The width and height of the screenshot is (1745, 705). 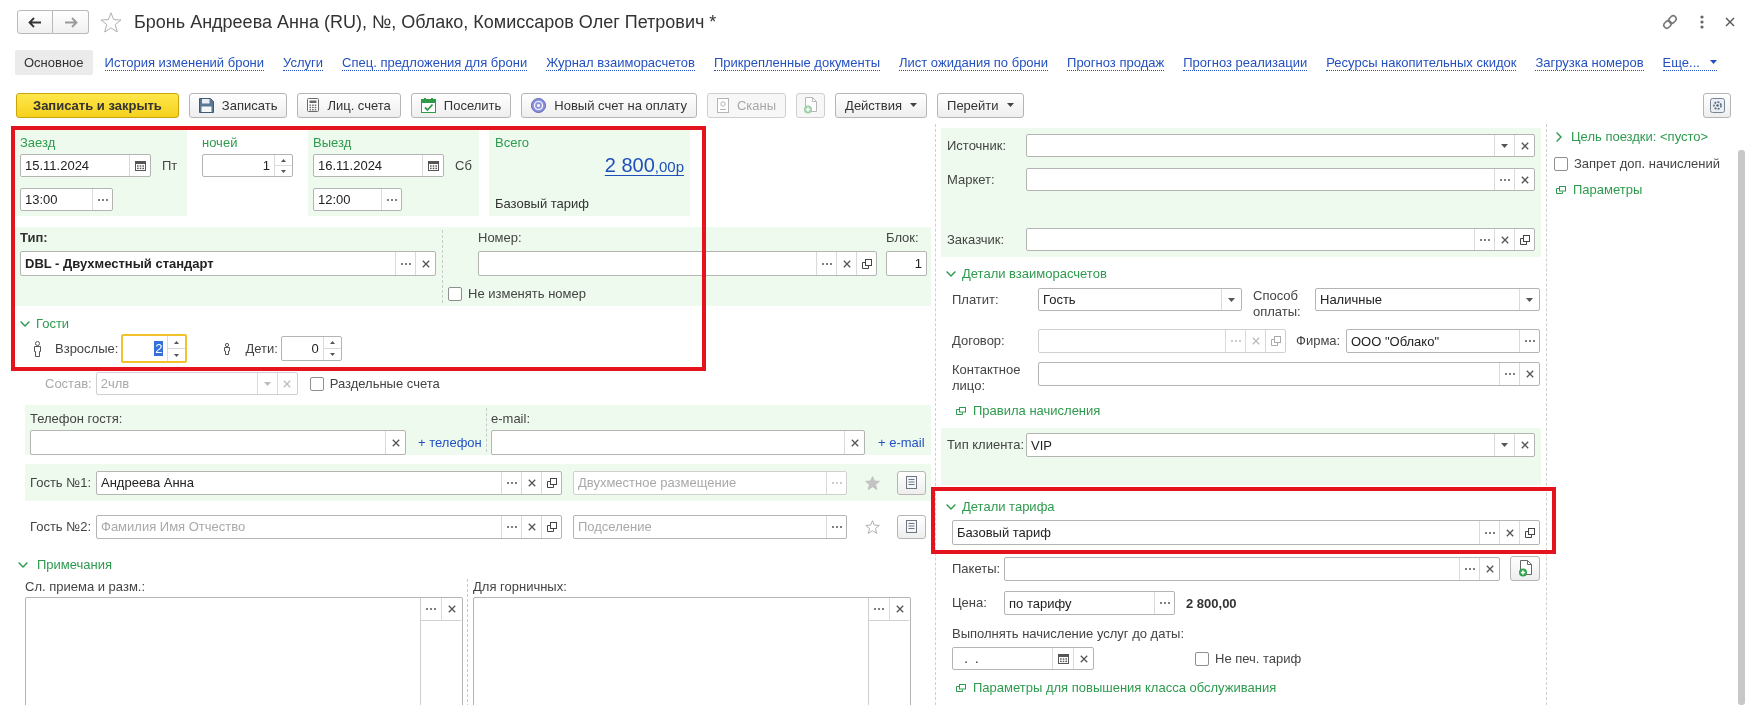 What do you see at coordinates (1140, 299) in the screenshot?
I see `payer-field: Гость` at bounding box center [1140, 299].